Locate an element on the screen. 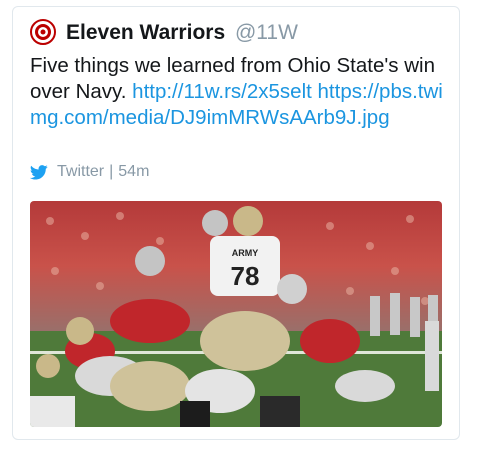 This screenshot has height=458, width=480. source-label: Twitter is located at coordinates (80, 172).